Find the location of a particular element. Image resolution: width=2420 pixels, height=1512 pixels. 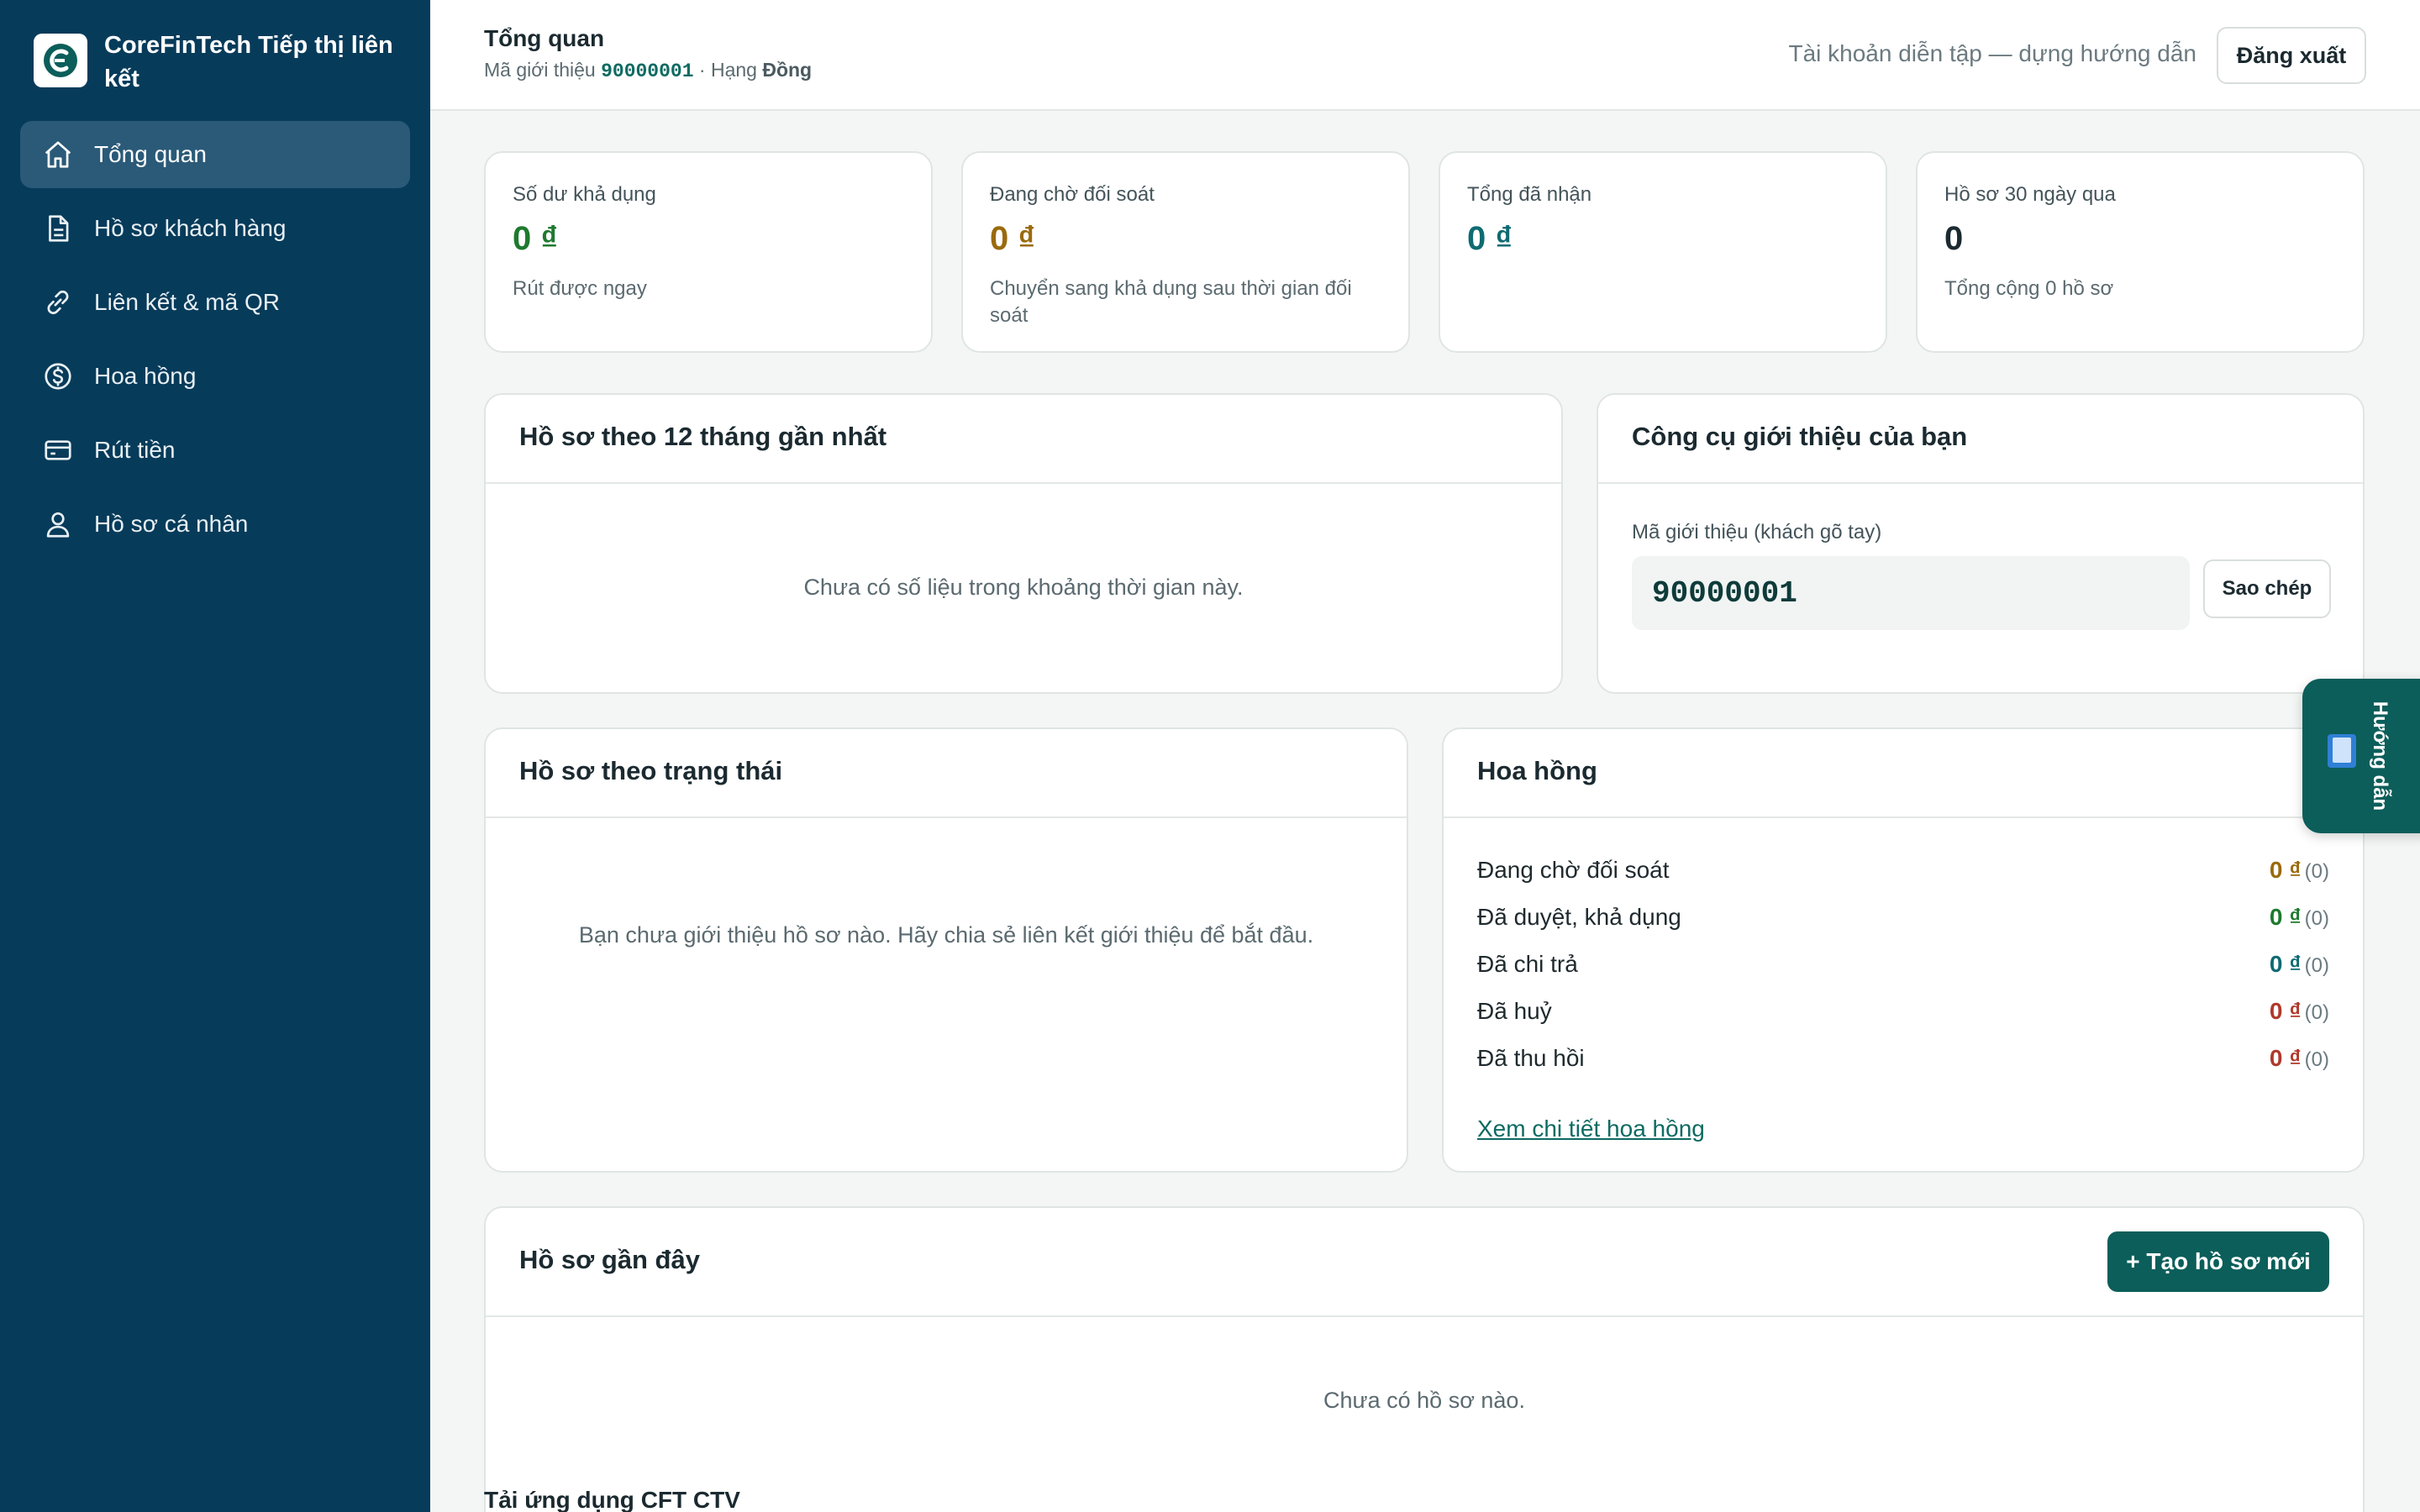

panel-header: Hồ sơ theo trạng thái is located at coordinates (946, 773).